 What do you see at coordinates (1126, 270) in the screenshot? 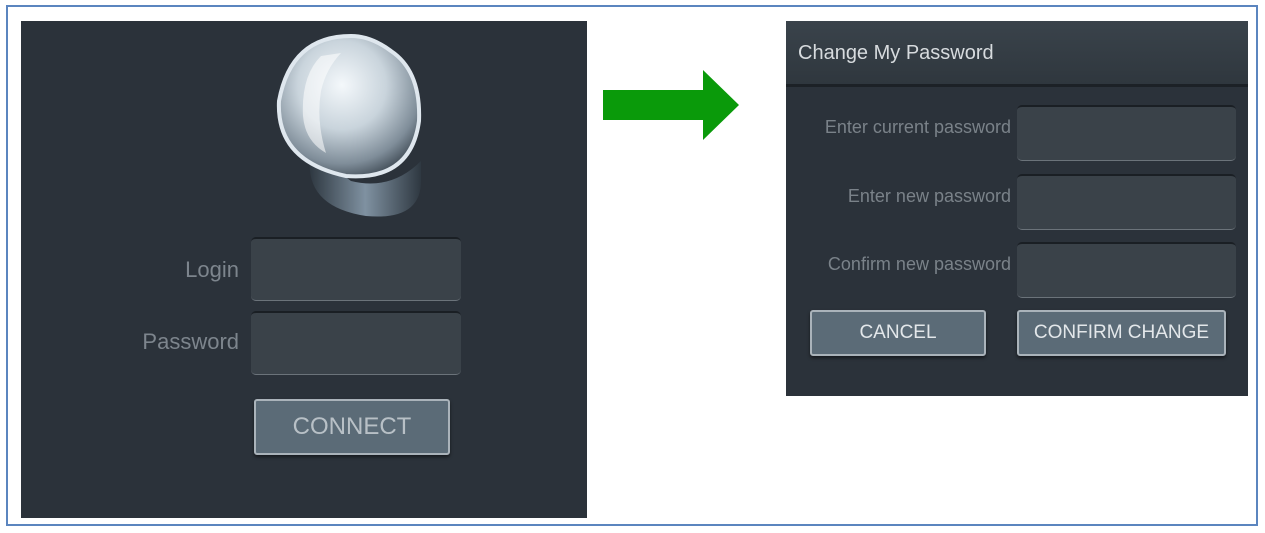
I see `confirm-password-input` at bounding box center [1126, 270].